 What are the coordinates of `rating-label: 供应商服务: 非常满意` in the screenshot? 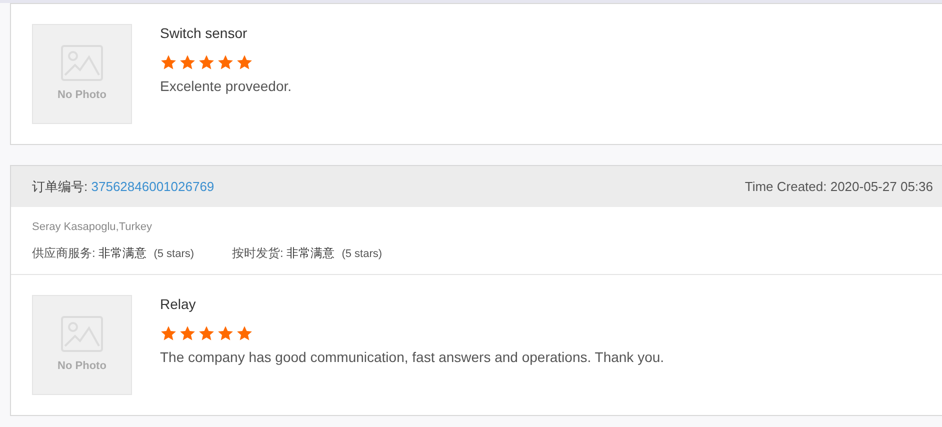 It's located at (89, 253).